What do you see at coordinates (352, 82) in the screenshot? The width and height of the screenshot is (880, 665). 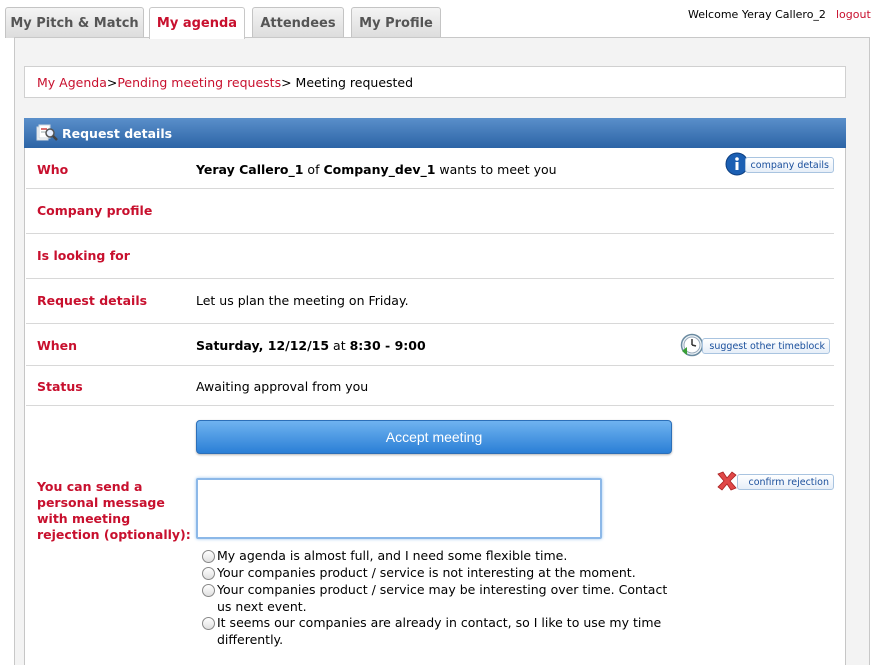 I see `breadcrumb-current: Meeting requested` at bounding box center [352, 82].